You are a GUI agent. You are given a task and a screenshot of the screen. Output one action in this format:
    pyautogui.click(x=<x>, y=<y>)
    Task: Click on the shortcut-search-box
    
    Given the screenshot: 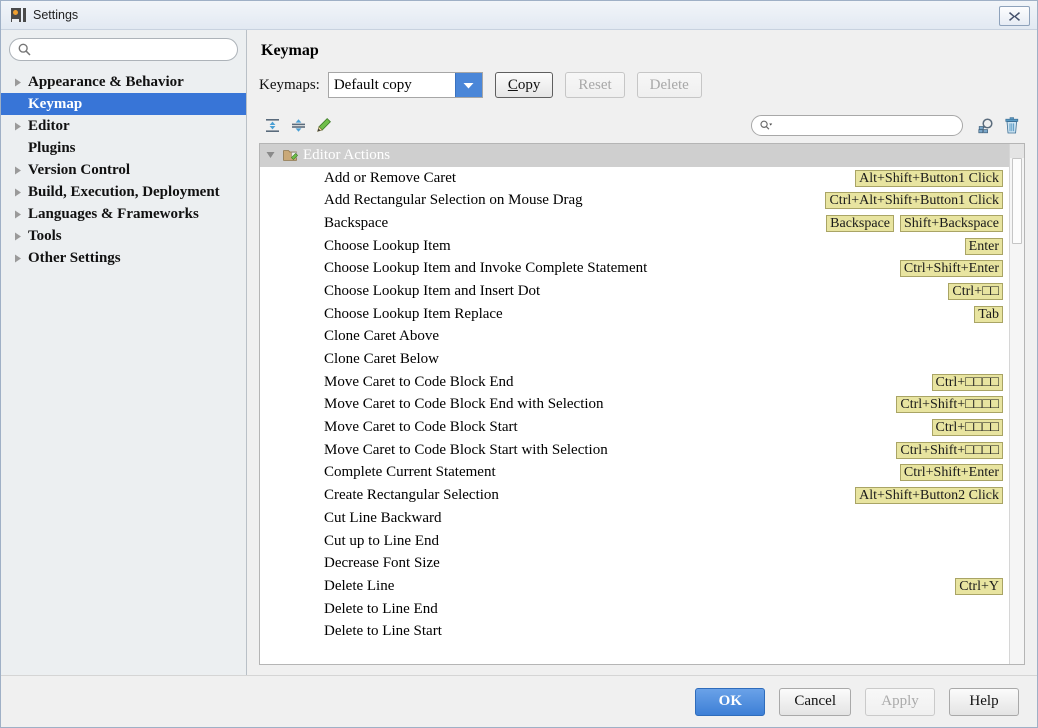 What is the action you would take?
    pyautogui.click(x=857, y=125)
    